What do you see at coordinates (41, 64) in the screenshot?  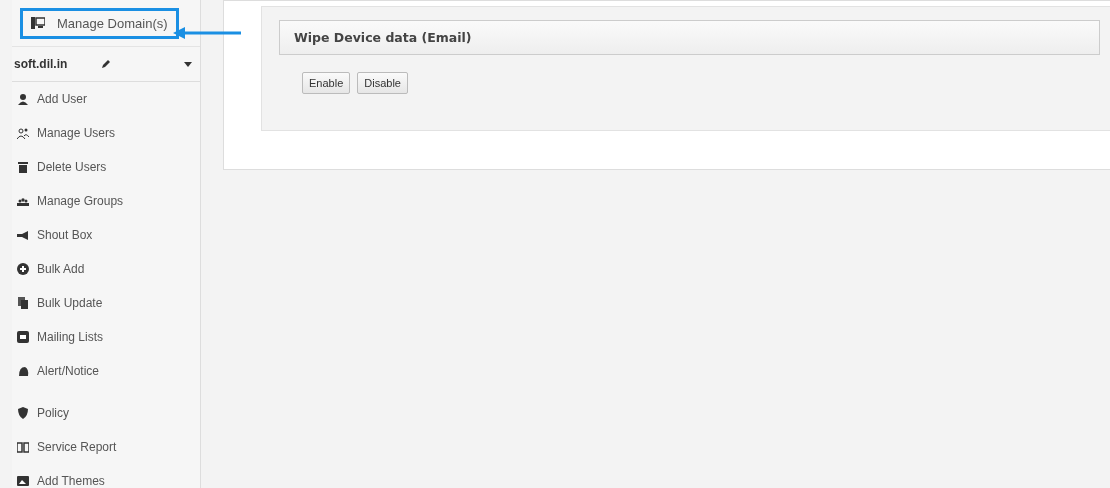 I see `domain-name: soft.dil.in` at bounding box center [41, 64].